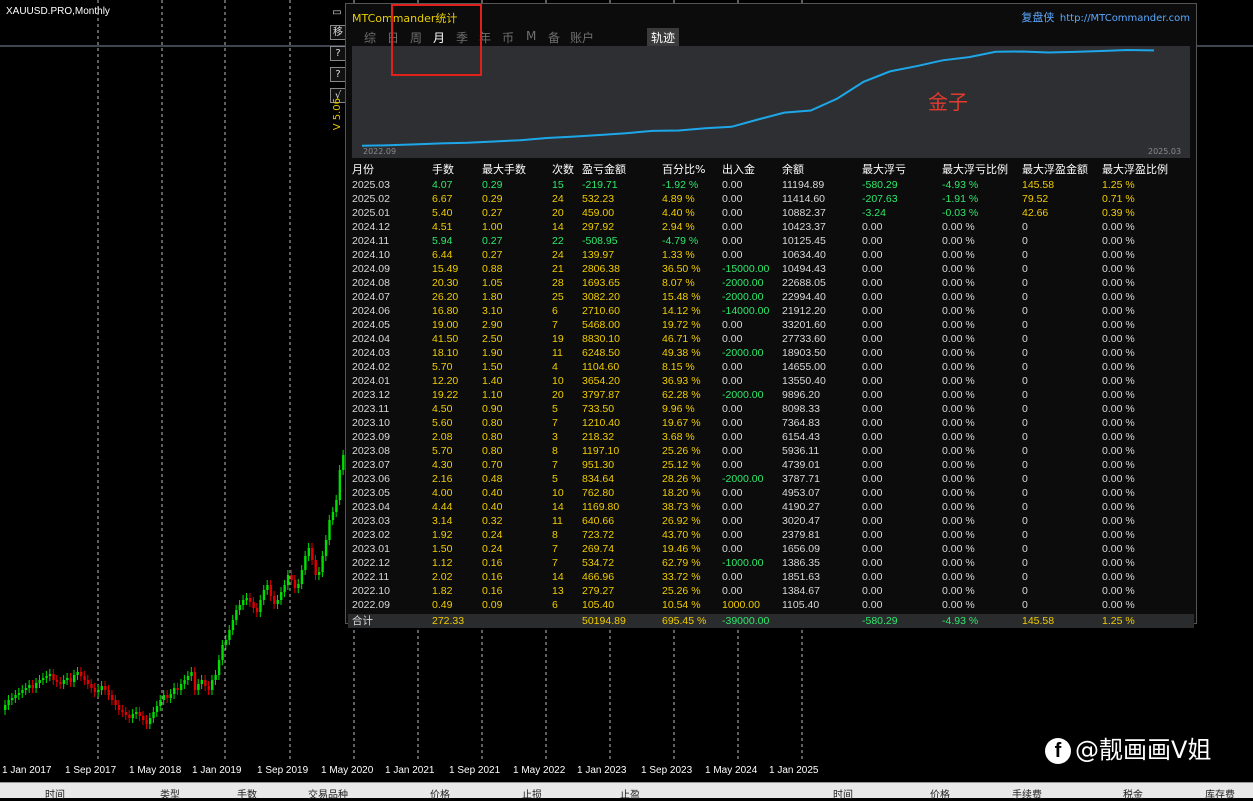 The image size is (1253, 801). Describe the element at coordinates (1128, 747) in the screenshot. I see `watermark: f @靓画画V姐` at that location.